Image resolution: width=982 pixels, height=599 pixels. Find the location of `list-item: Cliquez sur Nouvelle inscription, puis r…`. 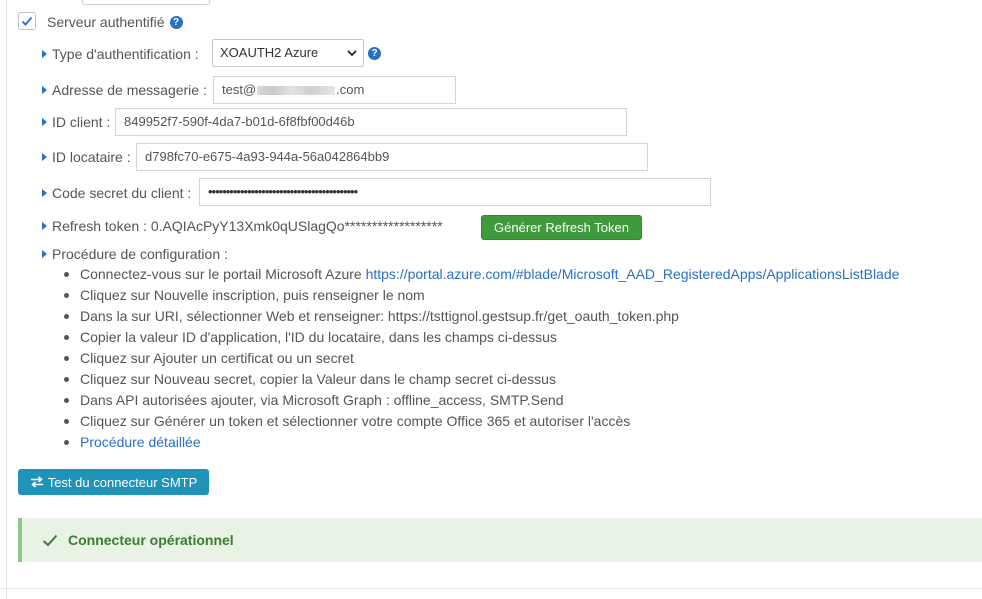

list-item: Cliquez sur Nouvelle inscription, puis r… is located at coordinates (480, 295).